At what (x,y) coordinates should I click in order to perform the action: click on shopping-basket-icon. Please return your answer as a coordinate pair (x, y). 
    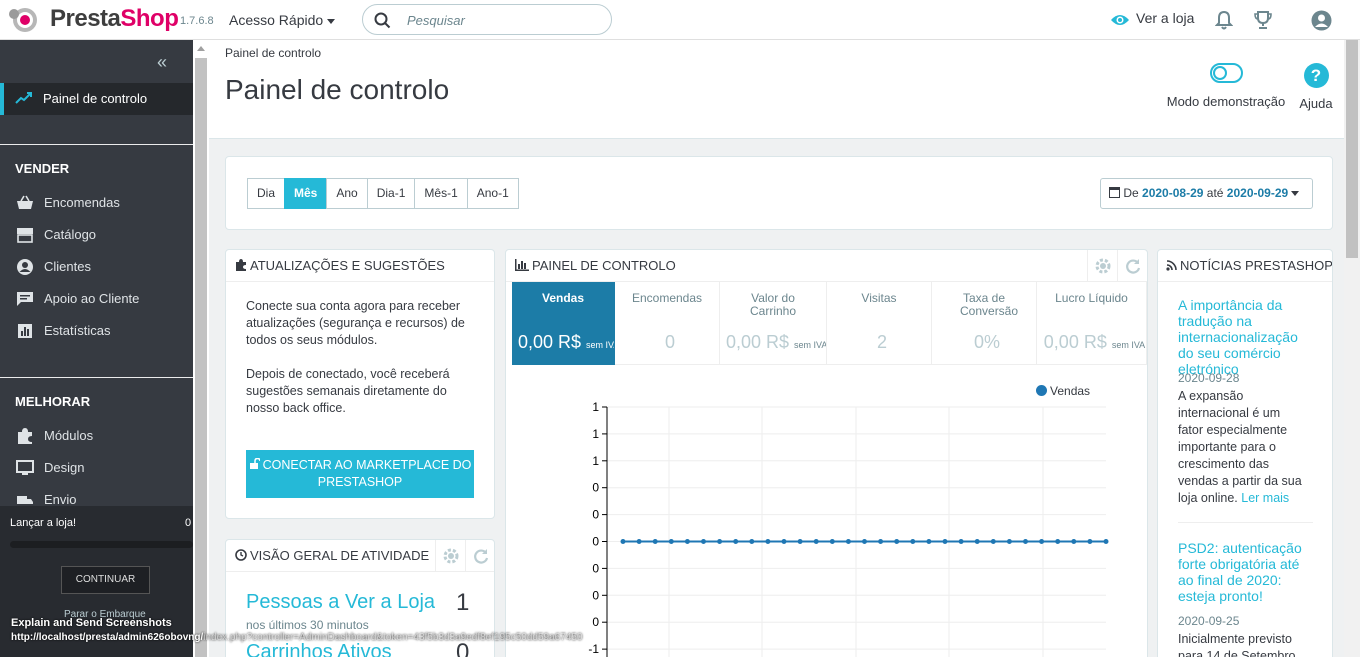
    Looking at the image, I should click on (25, 202).